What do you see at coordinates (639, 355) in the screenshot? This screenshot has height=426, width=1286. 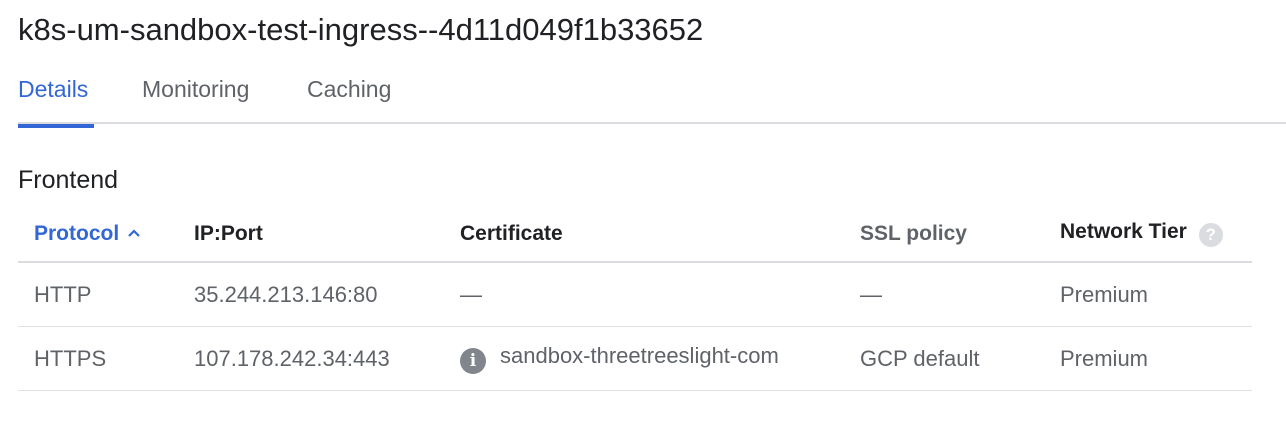 I see `certificate-name: sandbox-threetreeslight-com` at bounding box center [639, 355].